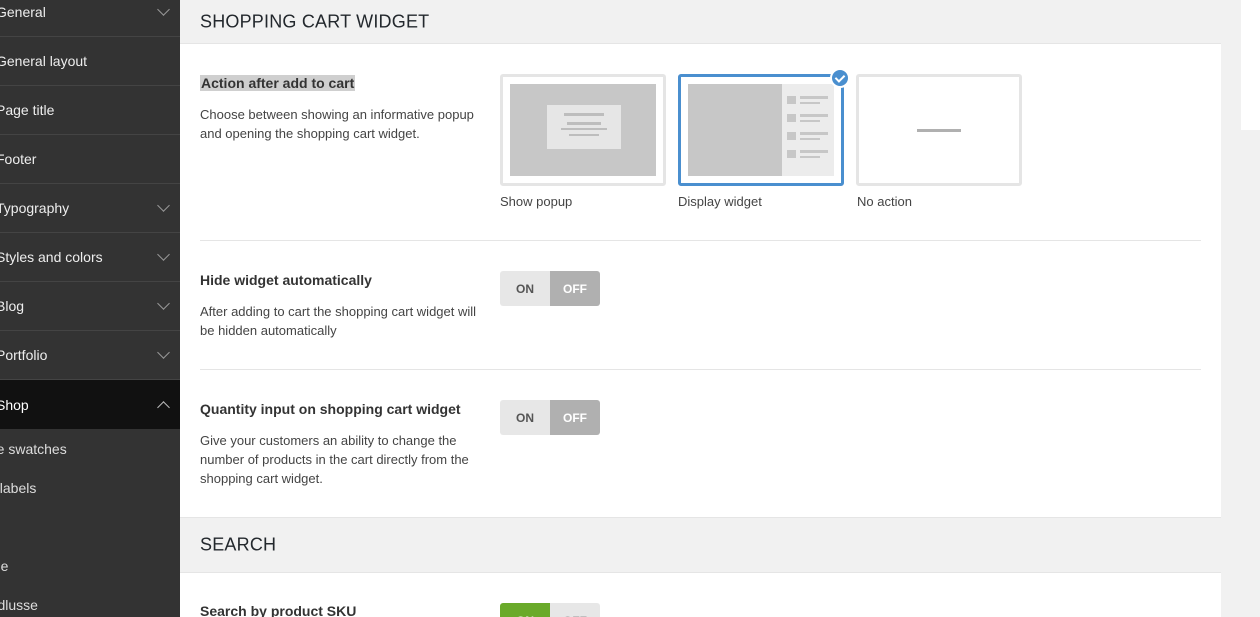 The image size is (1260, 617). I want to click on sidebar-subitem-label: ördlusse, so click(19, 604).